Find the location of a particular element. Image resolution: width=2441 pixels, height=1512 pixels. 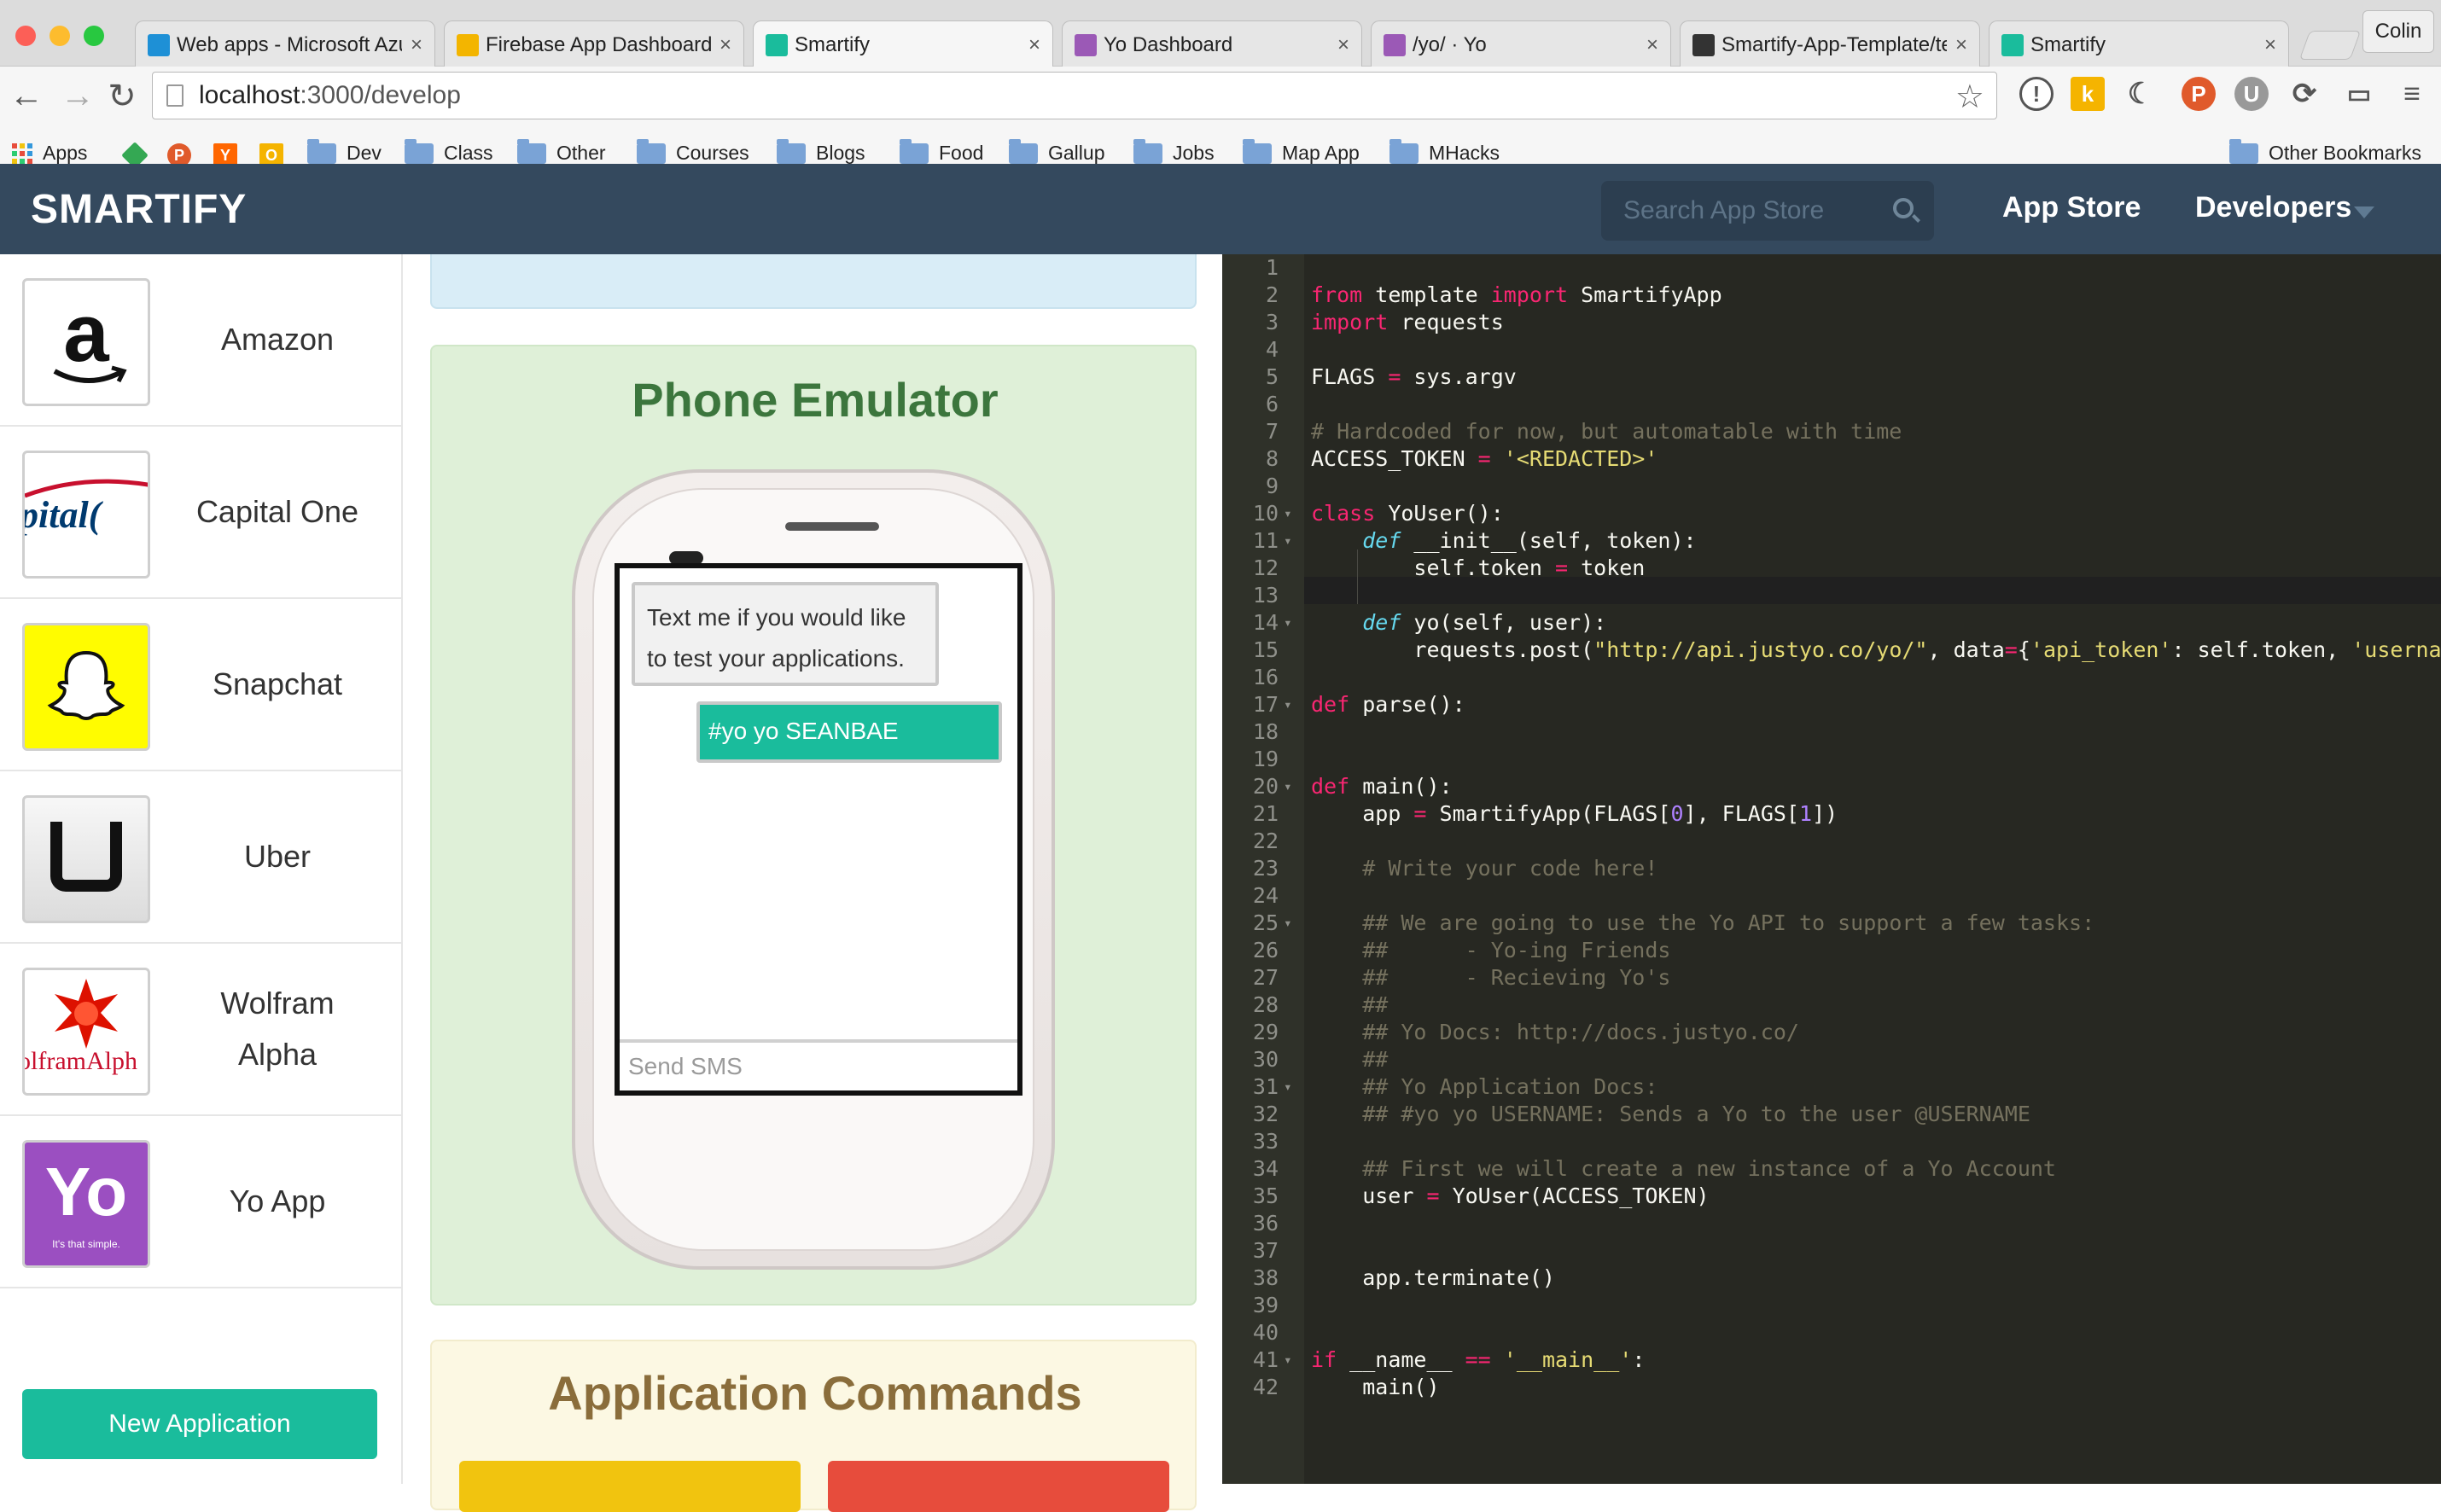

code-line: ## - Recieving Yo's is located at coordinates (1490, 978).